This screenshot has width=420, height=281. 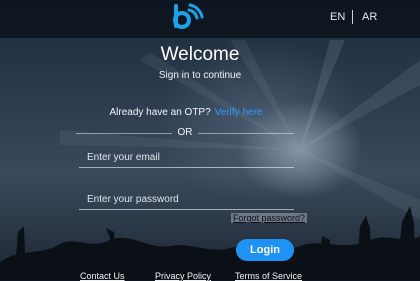 I want to click on login-button: Login, so click(x=265, y=250).